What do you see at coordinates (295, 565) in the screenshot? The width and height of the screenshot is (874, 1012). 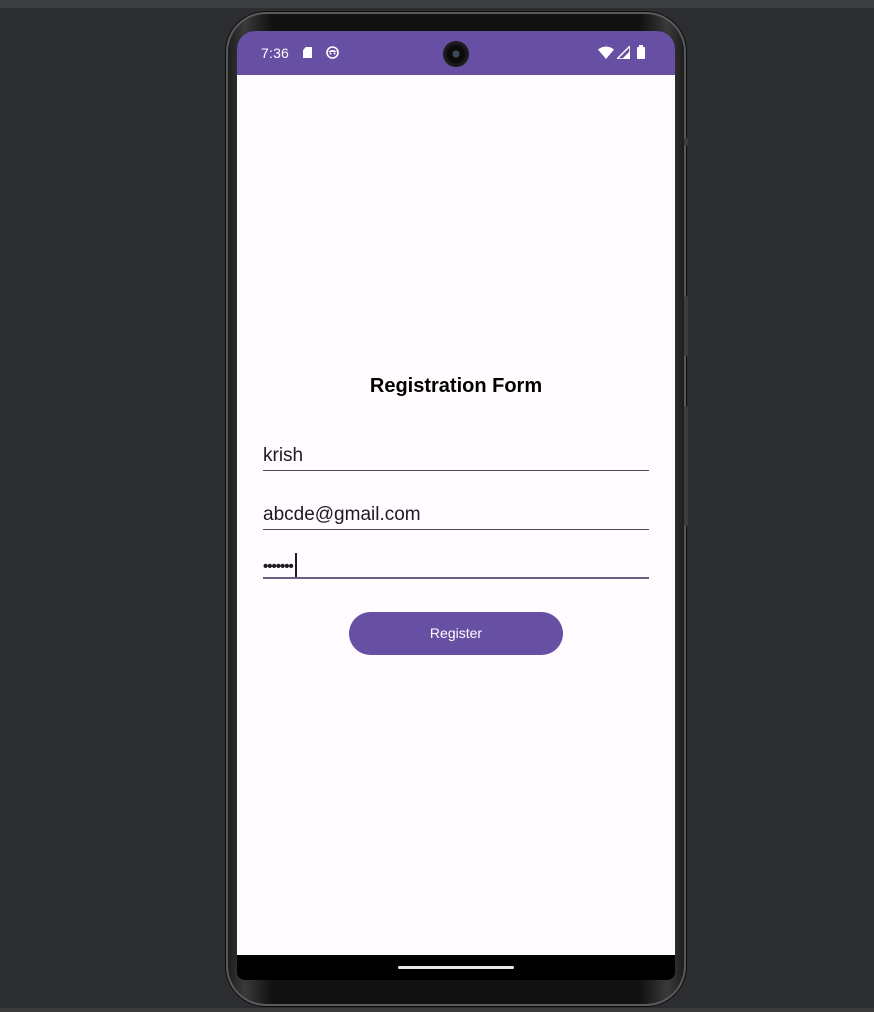 I see `text-cursor` at bounding box center [295, 565].